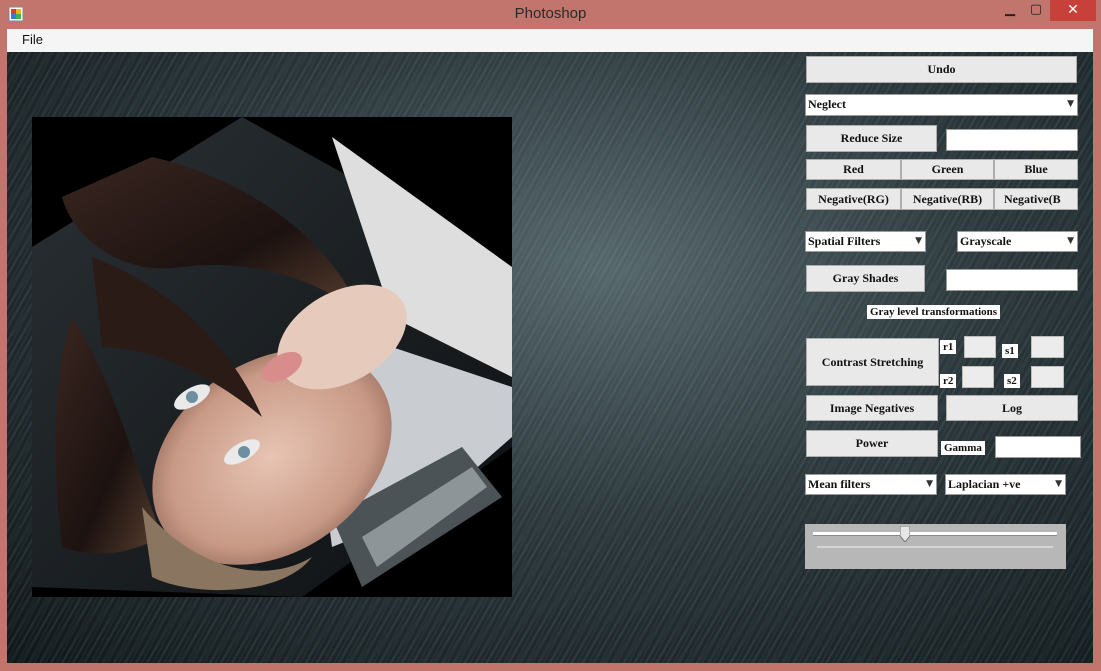  I want to click on mean-filters-select-value: Mean filters, so click(839, 484).